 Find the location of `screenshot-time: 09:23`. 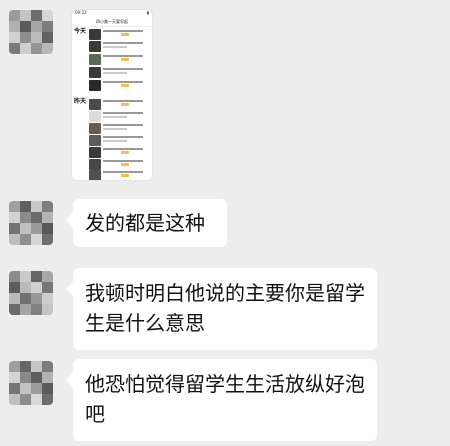

screenshot-time: 09:23 is located at coordinates (81, 12).